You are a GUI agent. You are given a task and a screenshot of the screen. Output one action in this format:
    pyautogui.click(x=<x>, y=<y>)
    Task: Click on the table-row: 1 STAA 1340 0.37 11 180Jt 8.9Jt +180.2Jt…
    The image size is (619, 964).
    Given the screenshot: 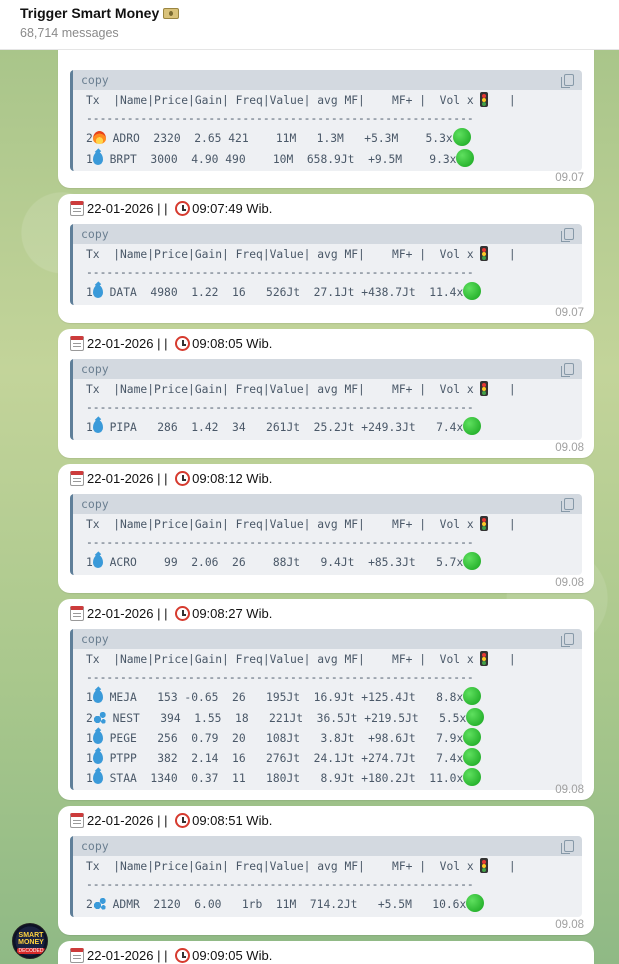 What is the action you would take?
    pyautogui.click(x=334, y=778)
    